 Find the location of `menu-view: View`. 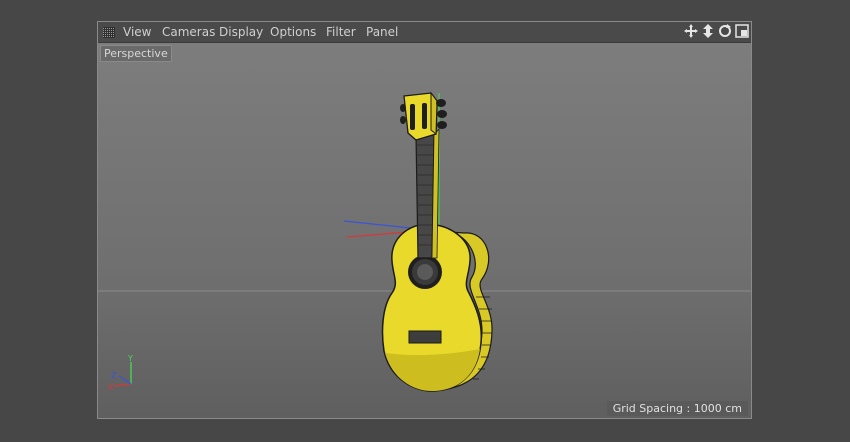

menu-view: View is located at coordinates (137, 32).